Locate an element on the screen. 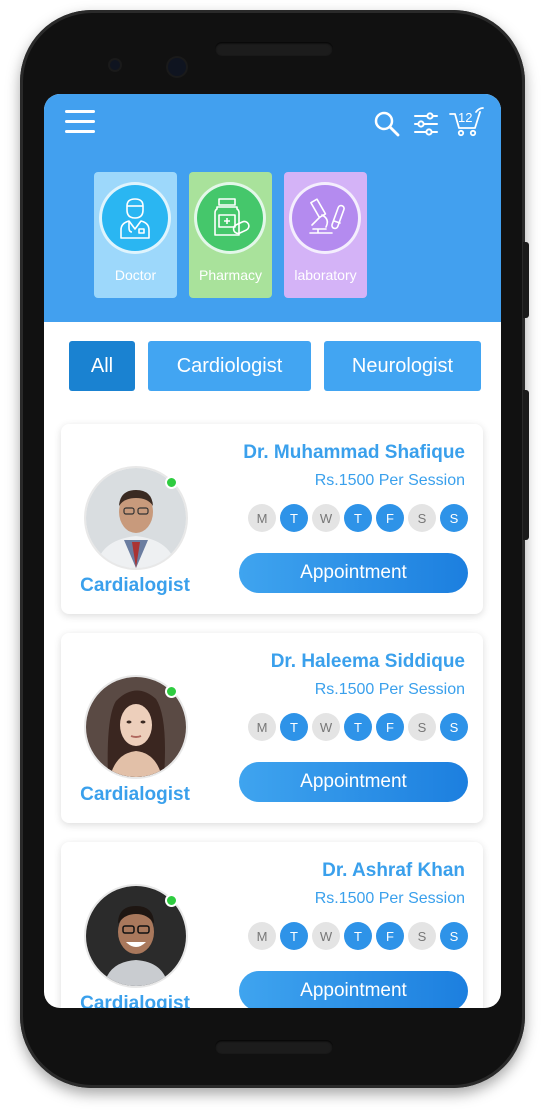  filter-cardiologist: Cardiologist is located at coordinates (229, 366).